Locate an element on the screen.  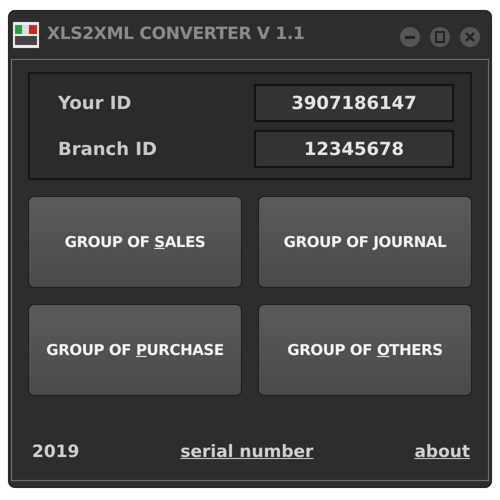
maximize-button is located at coordinates (440, 35).